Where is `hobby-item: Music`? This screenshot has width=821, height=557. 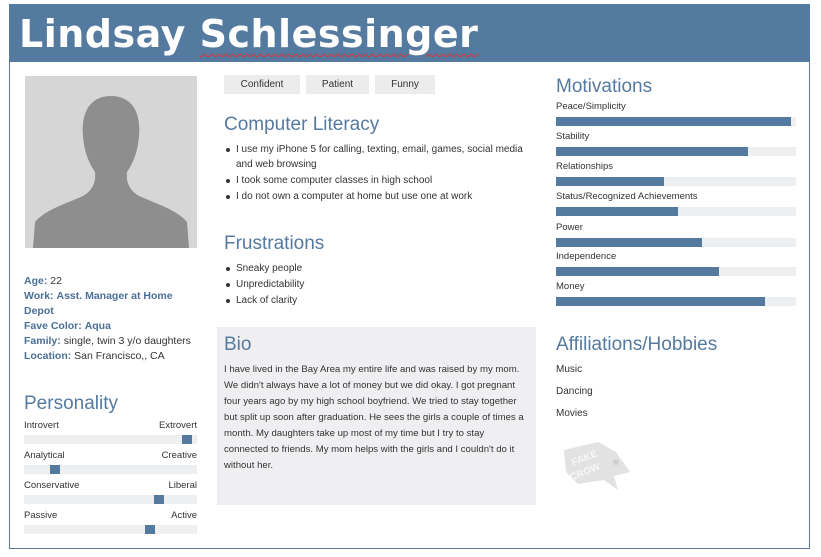 hobby-item: Music is located at coordinates (569, 369).